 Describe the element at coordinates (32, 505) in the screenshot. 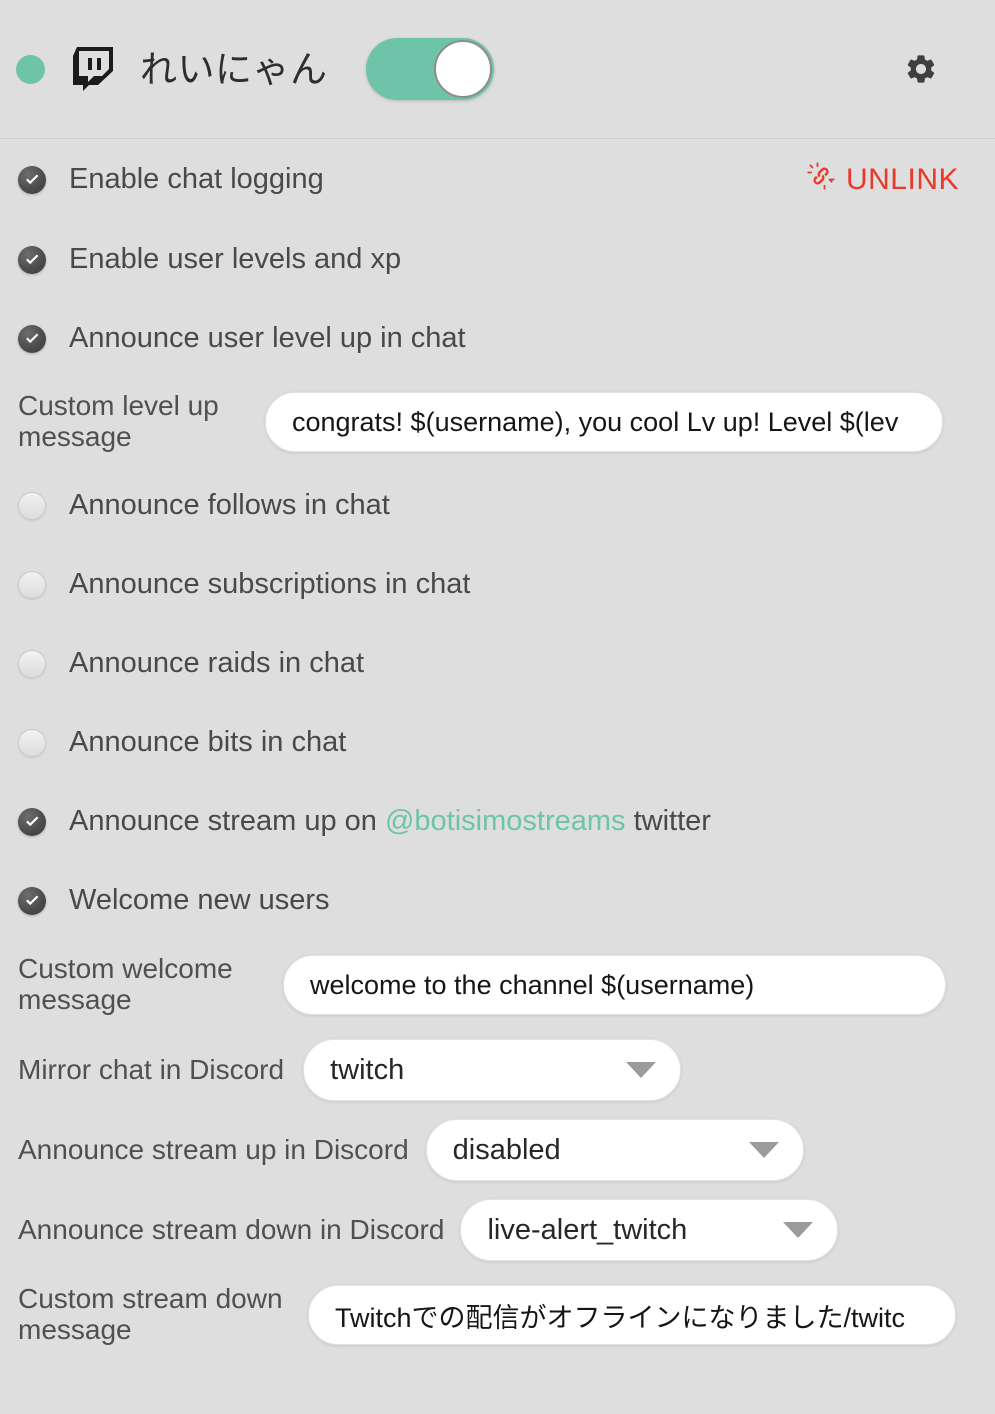

I see `checkbox-announce-follows` at that location.